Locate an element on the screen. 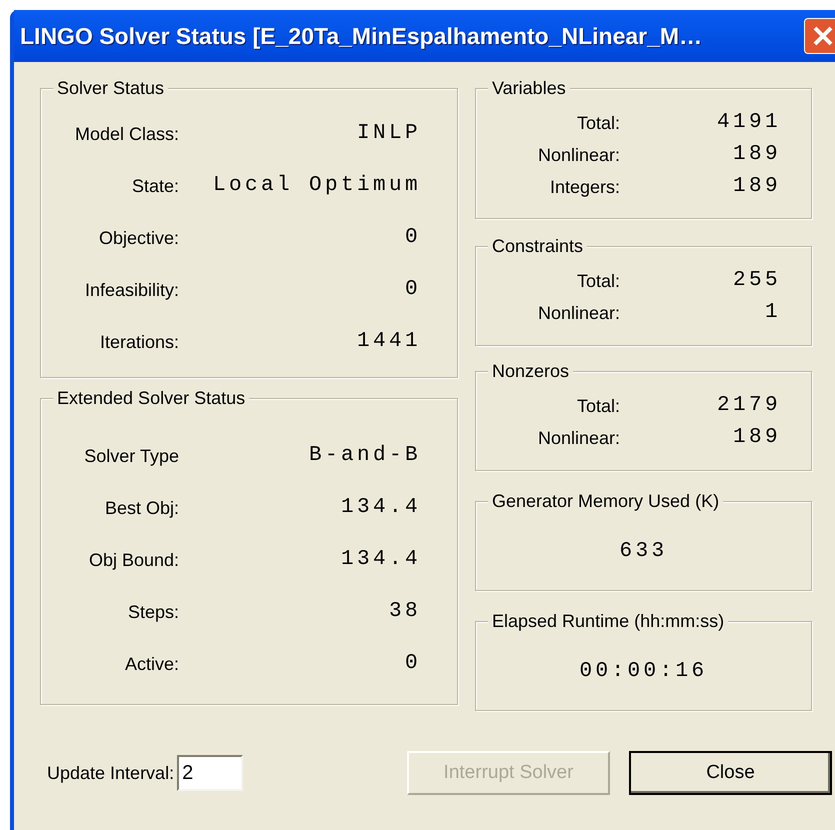  field-label: Iterations: is located at coordinates (138, 342).